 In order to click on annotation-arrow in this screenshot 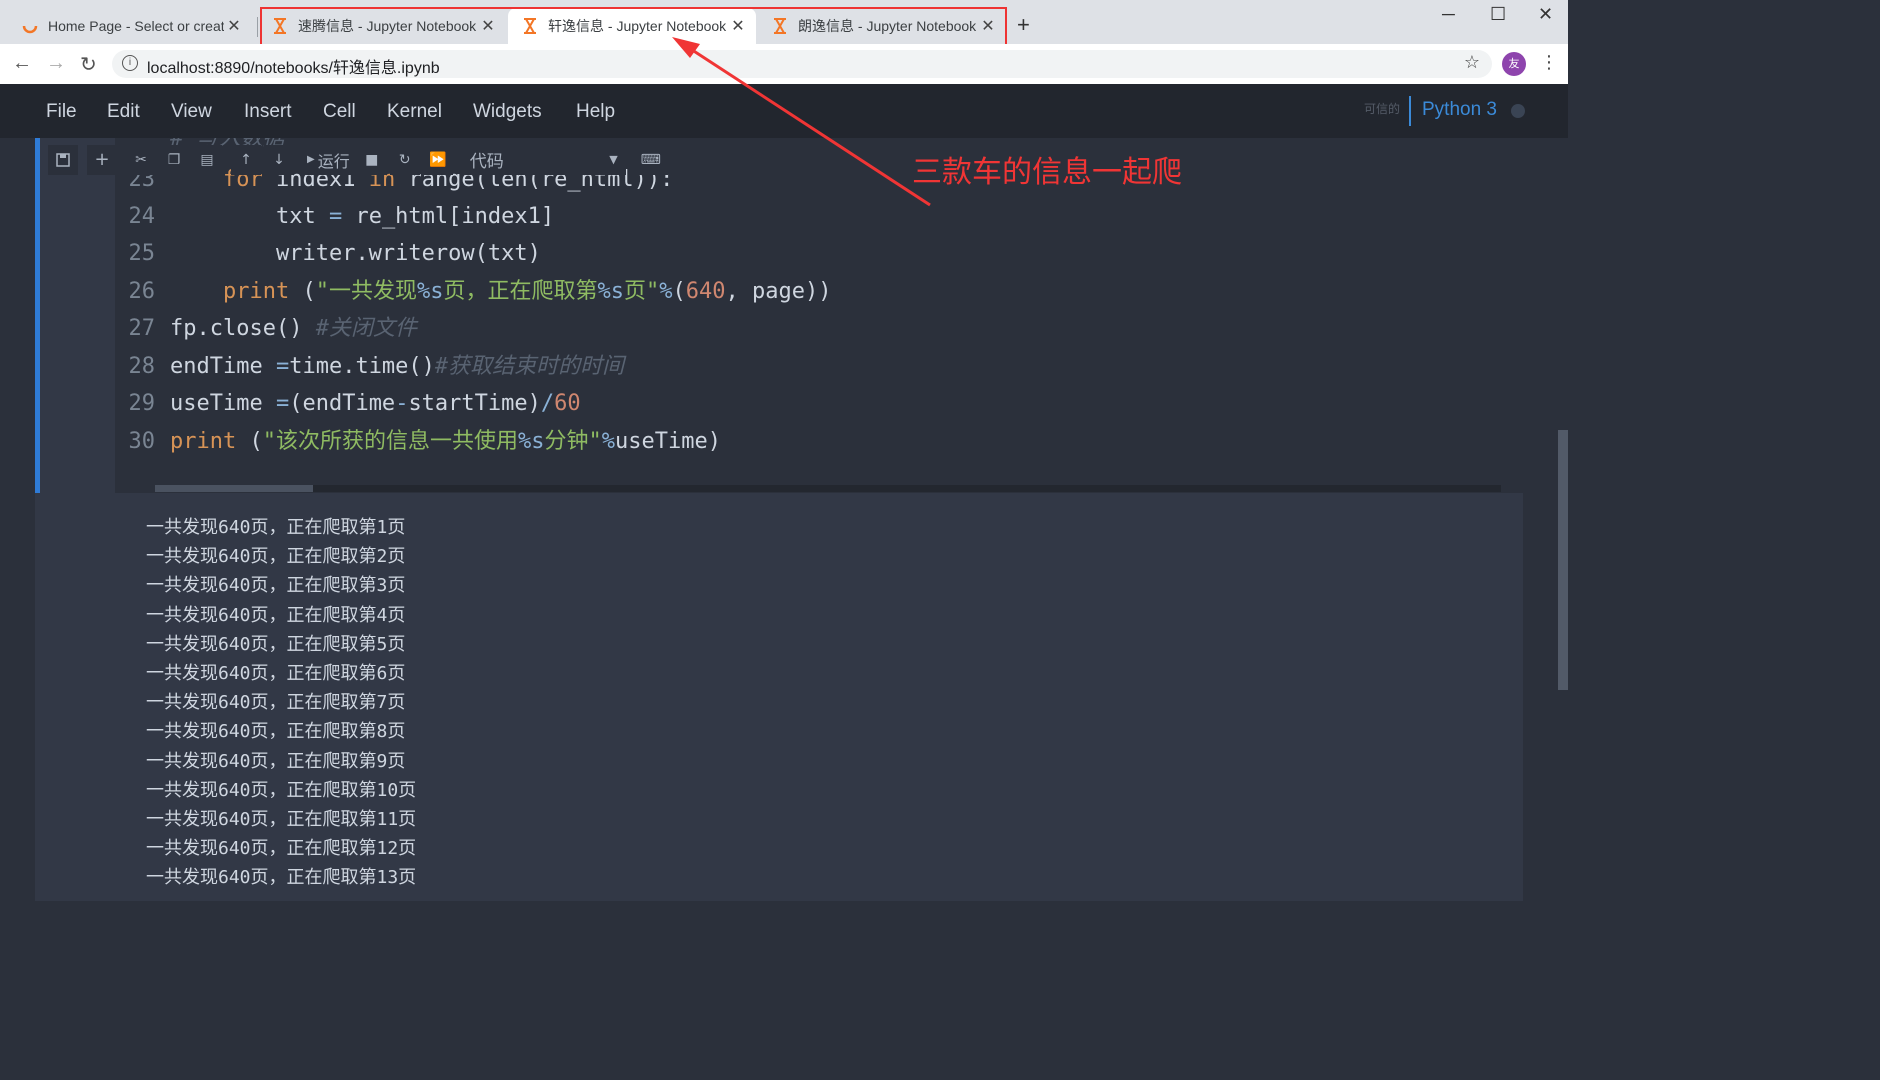, I will do `click(801, 122)`.